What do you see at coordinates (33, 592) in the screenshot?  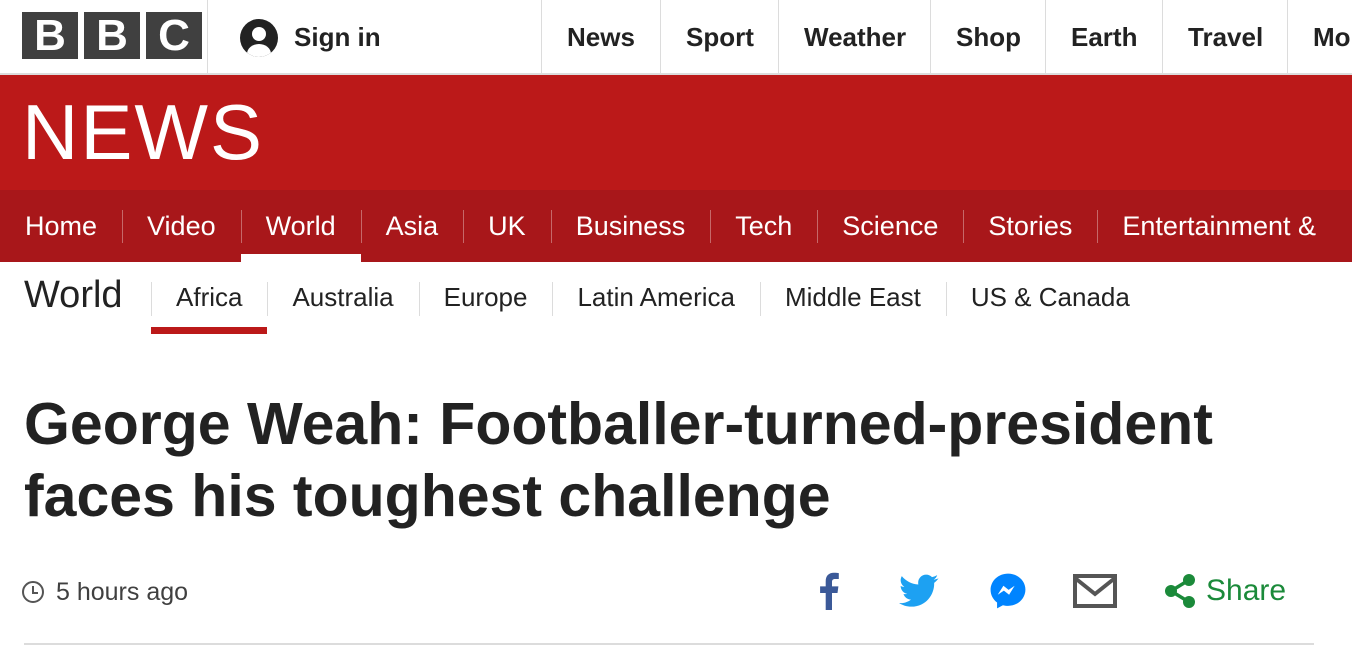 I see `clock-icon` at bounding box center [33, 592].